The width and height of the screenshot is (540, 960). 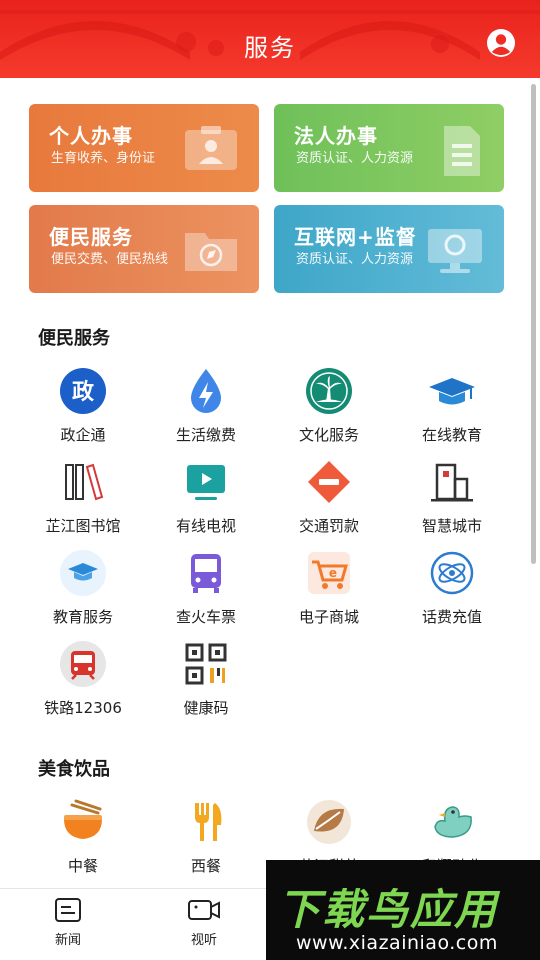 I want to click on page-title: 服务, so click(x=270, y=48).